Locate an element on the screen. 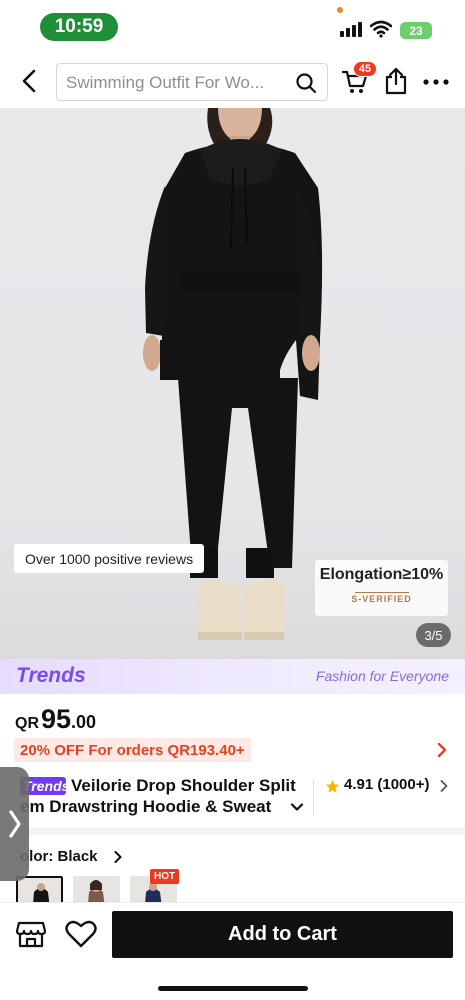 The width and height of the screenshot is (465, 1000). elongation-title: Elongation≥10% is located at coordinates (381, 574).